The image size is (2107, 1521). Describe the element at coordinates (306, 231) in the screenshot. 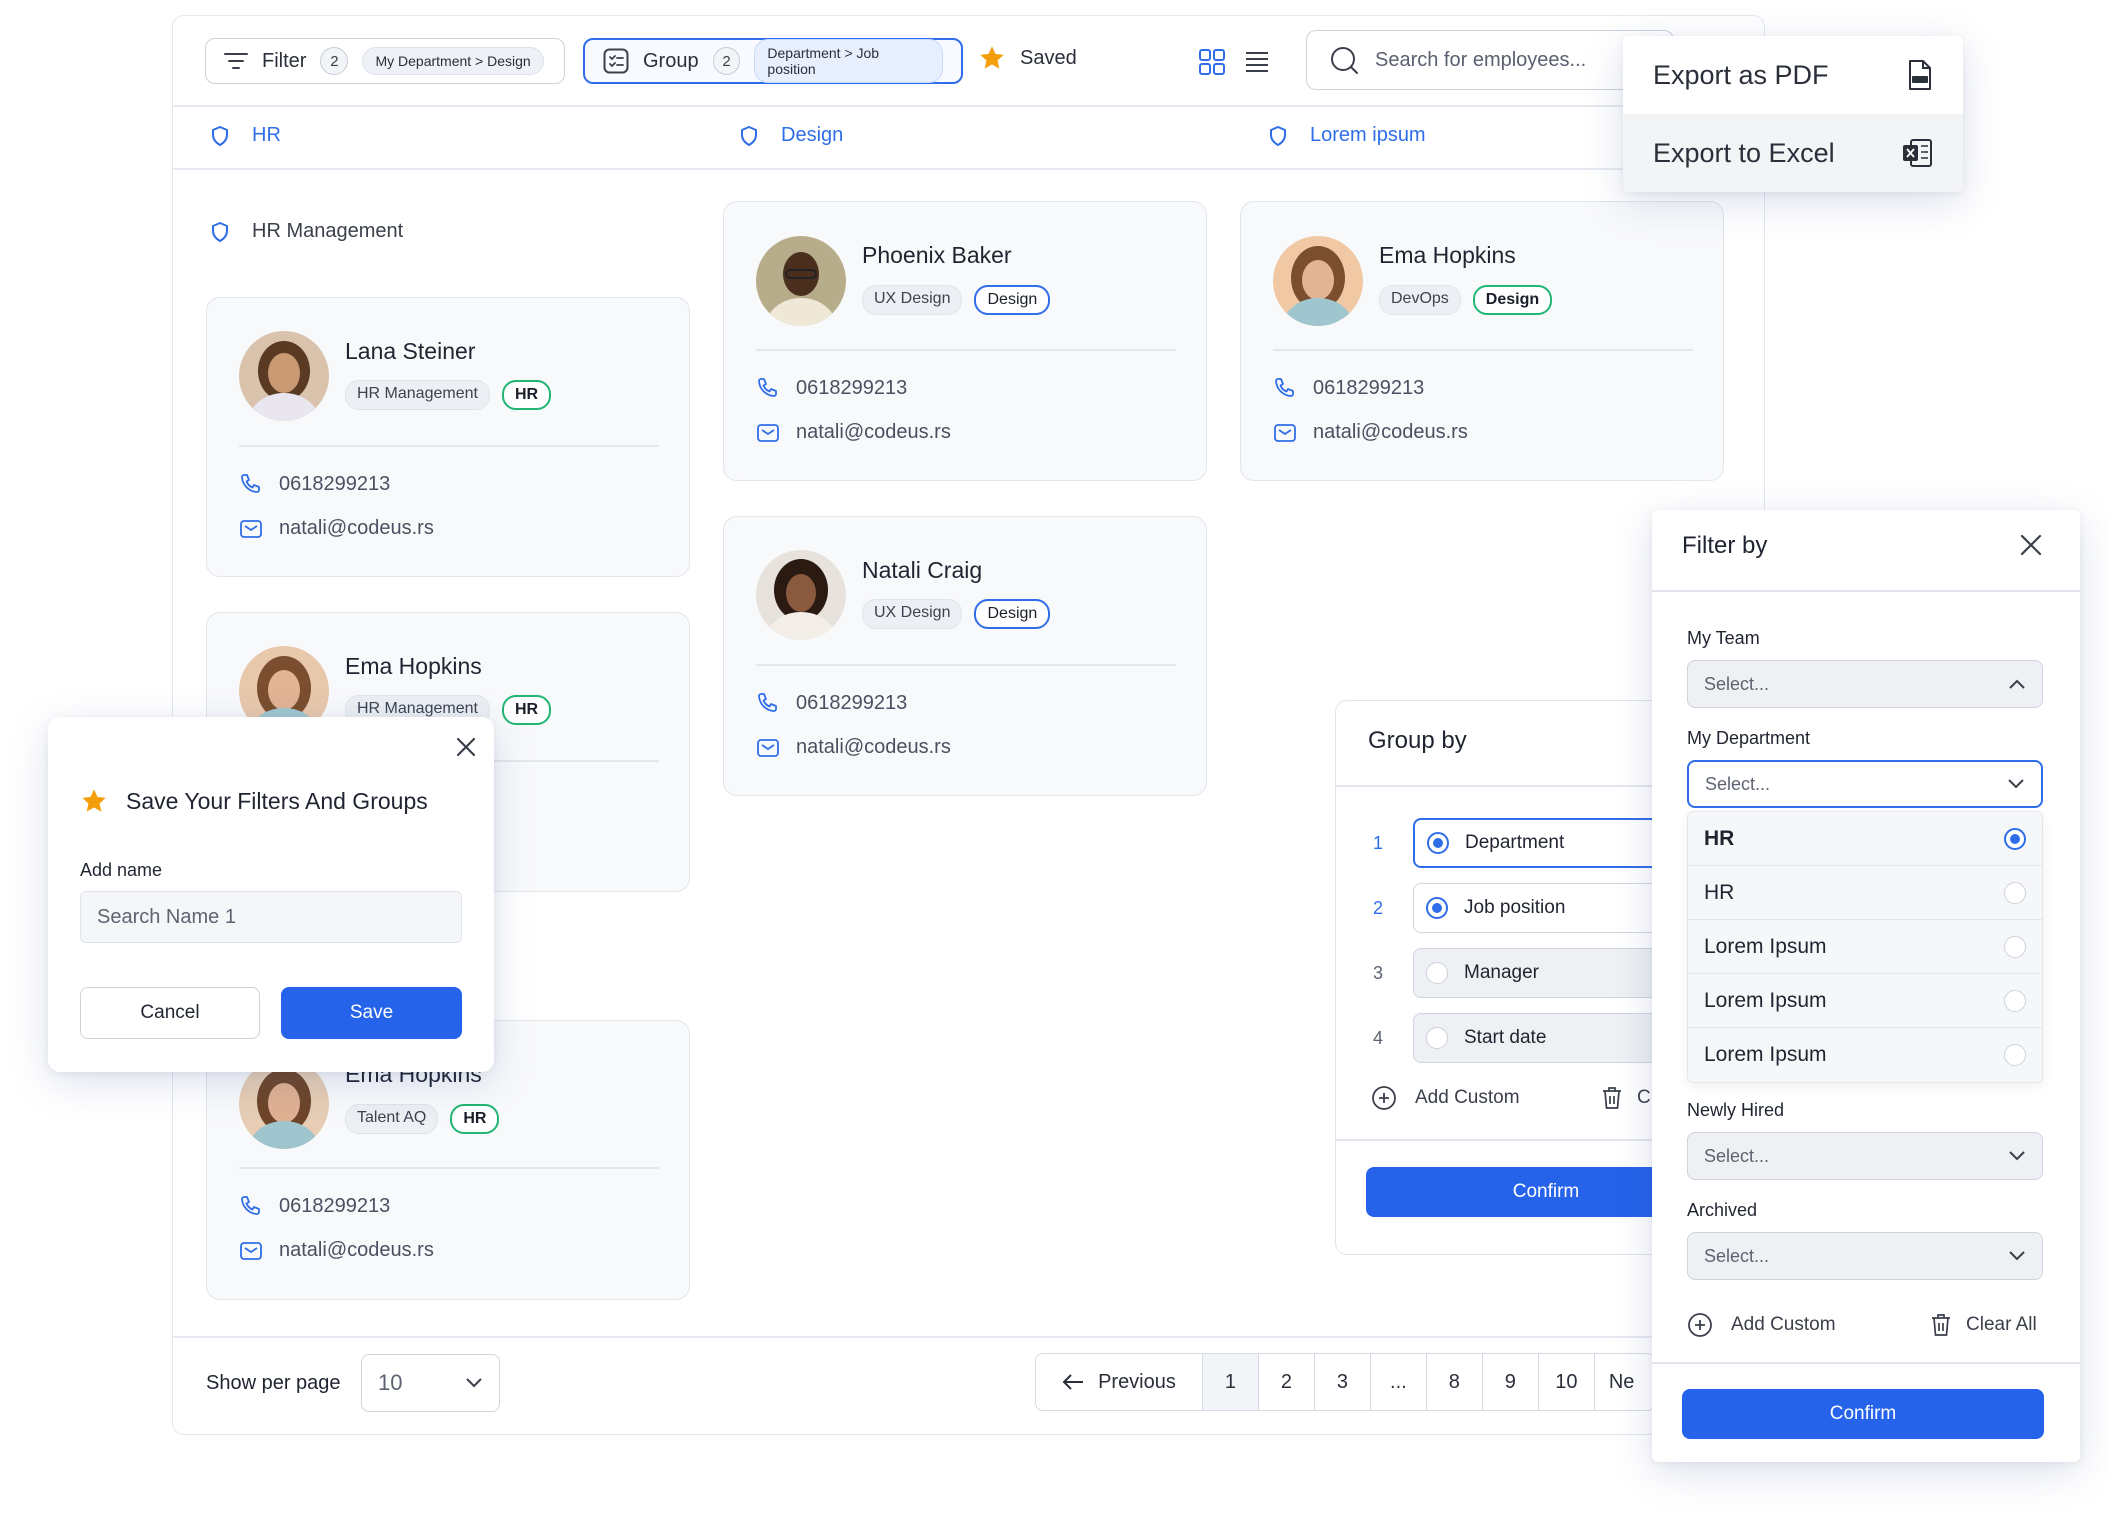

I see `subgroup-hr-management: HR Management` at that location.